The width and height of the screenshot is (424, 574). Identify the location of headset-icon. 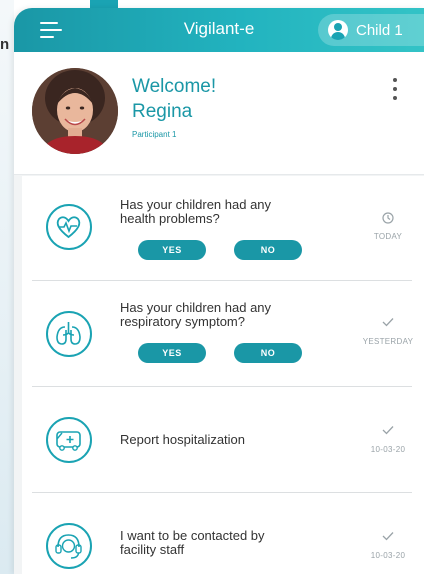
(69, 546).